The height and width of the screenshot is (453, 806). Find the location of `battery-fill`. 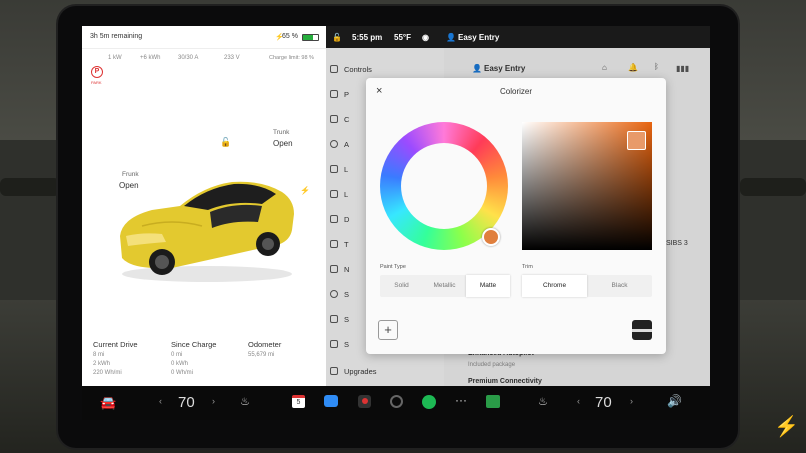

battery-fill is located at coordinates (308, 37).